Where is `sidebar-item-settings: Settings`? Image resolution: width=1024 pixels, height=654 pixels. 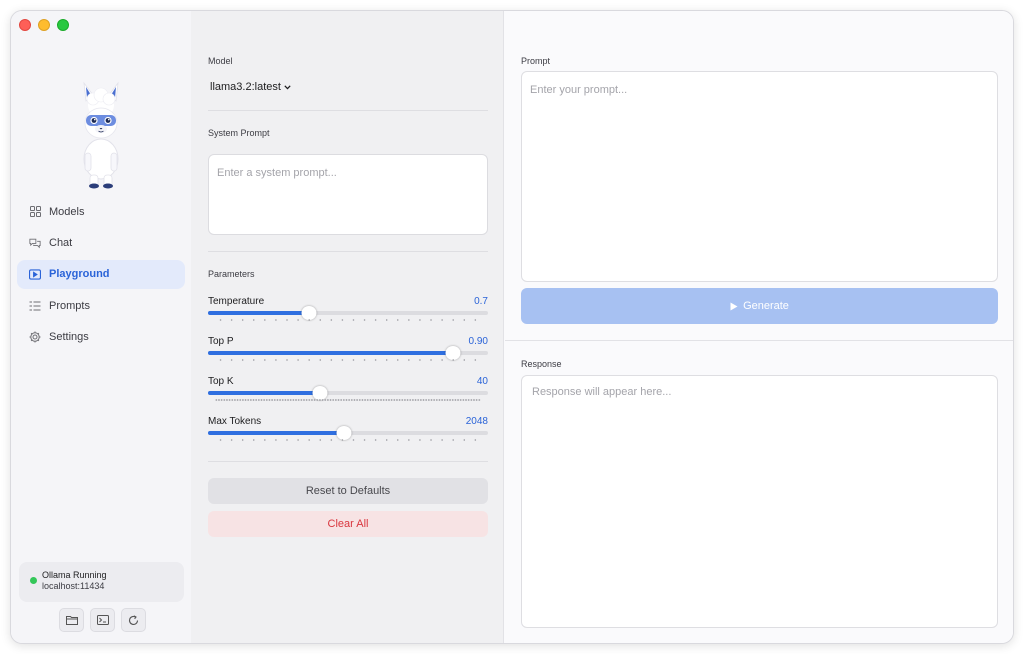
sidebar-item-settings: Settings is located at coordinates (101, 337).